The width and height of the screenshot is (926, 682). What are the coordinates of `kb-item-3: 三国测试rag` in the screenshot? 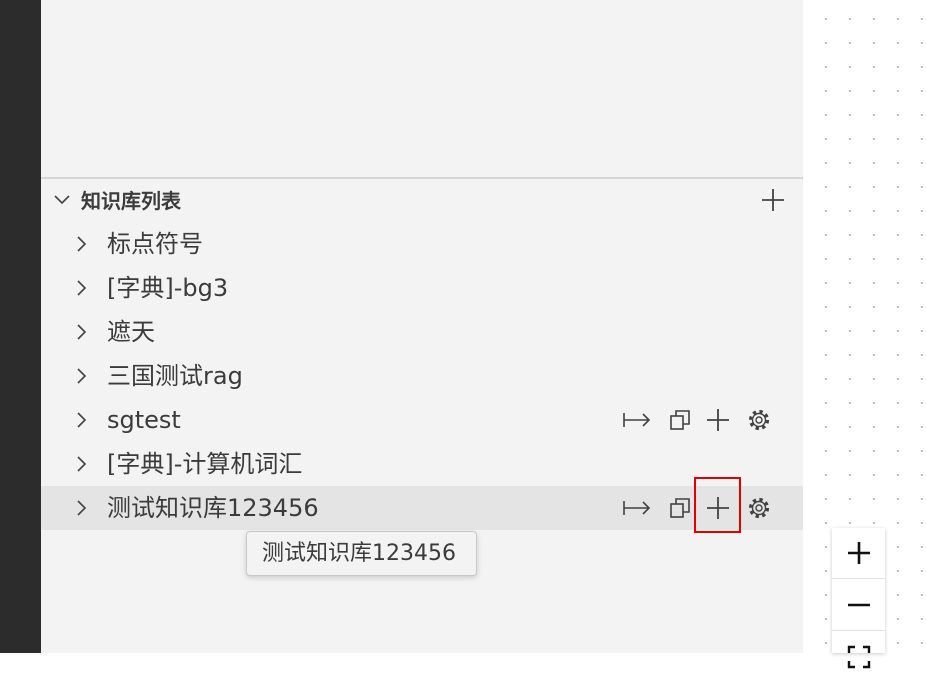 It's located at (422, 376).